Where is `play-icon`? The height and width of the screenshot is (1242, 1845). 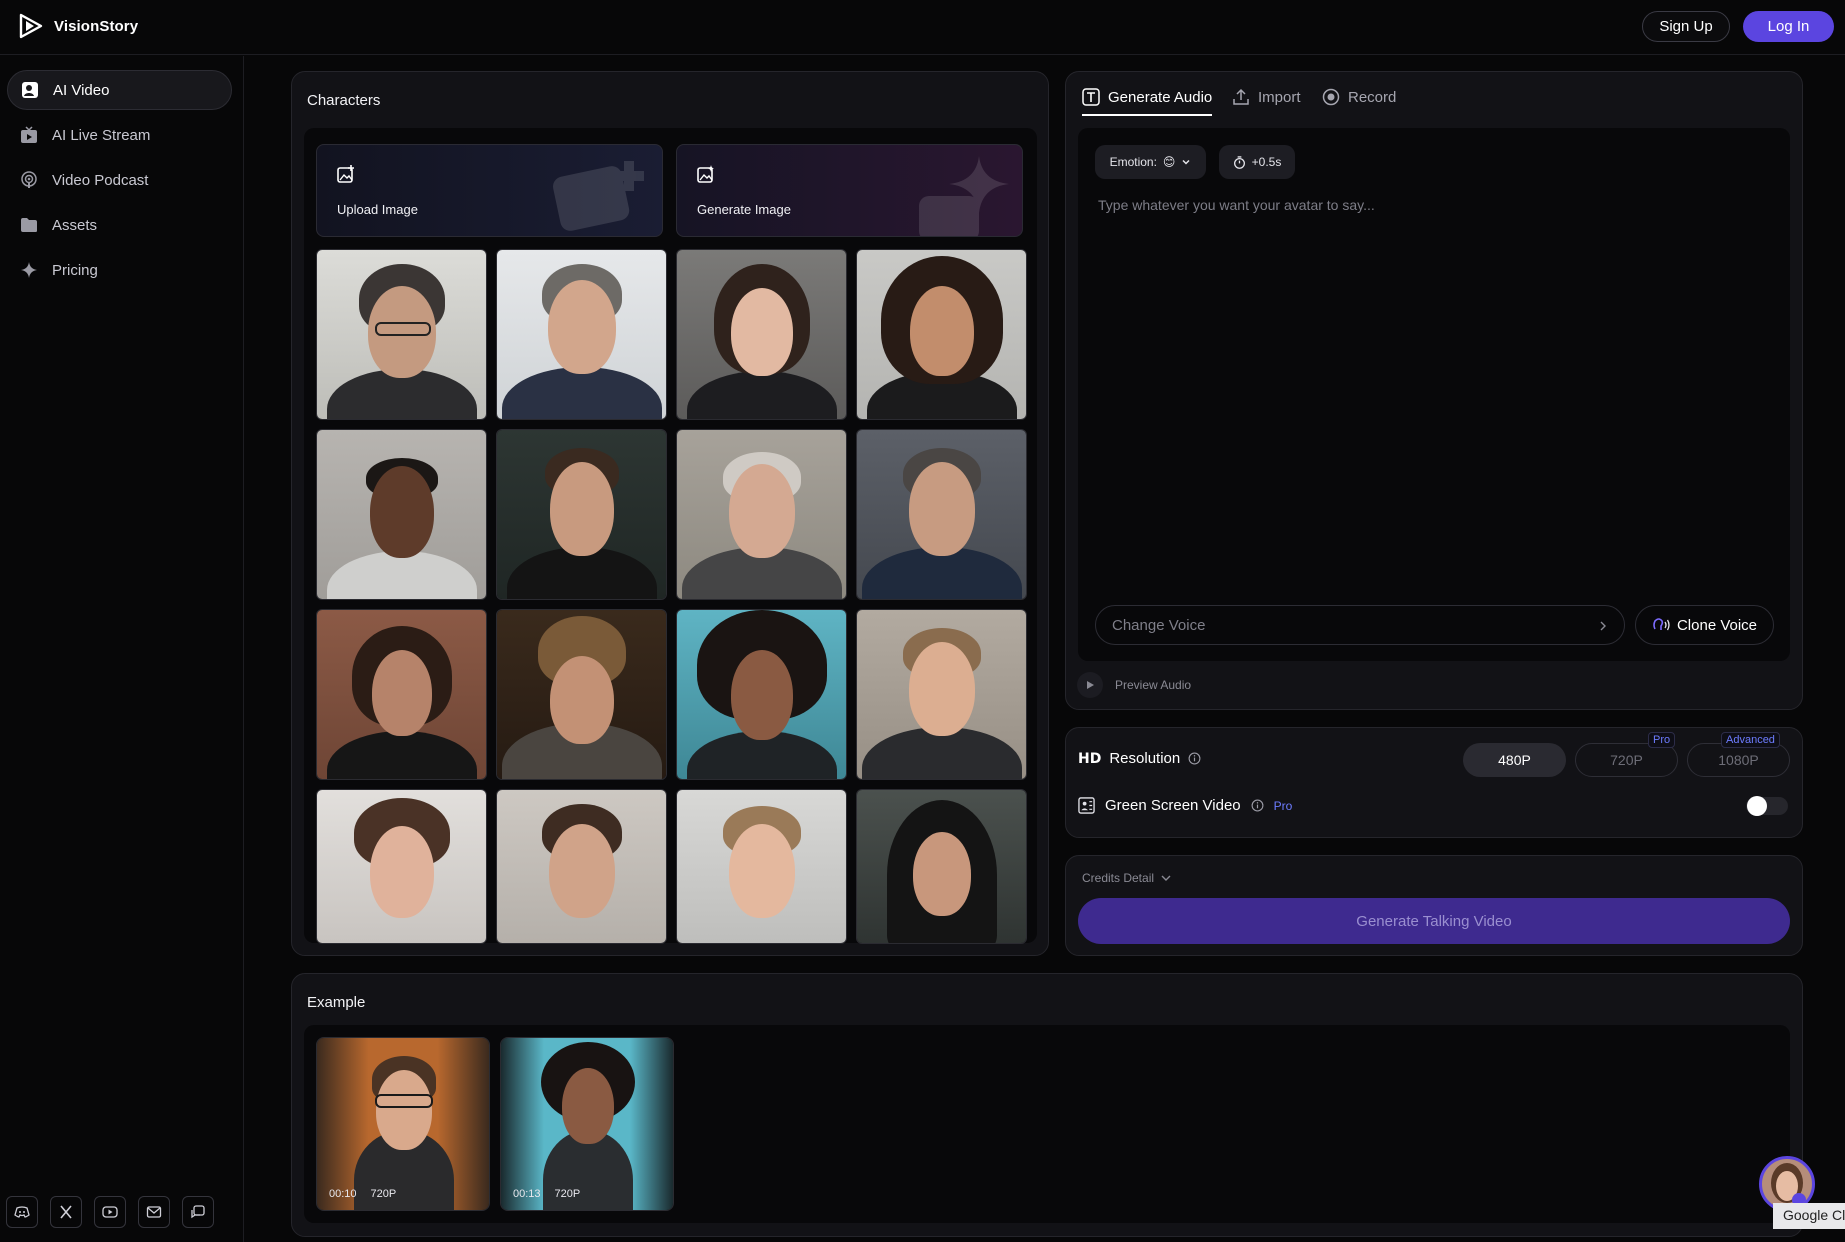
play-icon is located at coordinates (1090, 685).